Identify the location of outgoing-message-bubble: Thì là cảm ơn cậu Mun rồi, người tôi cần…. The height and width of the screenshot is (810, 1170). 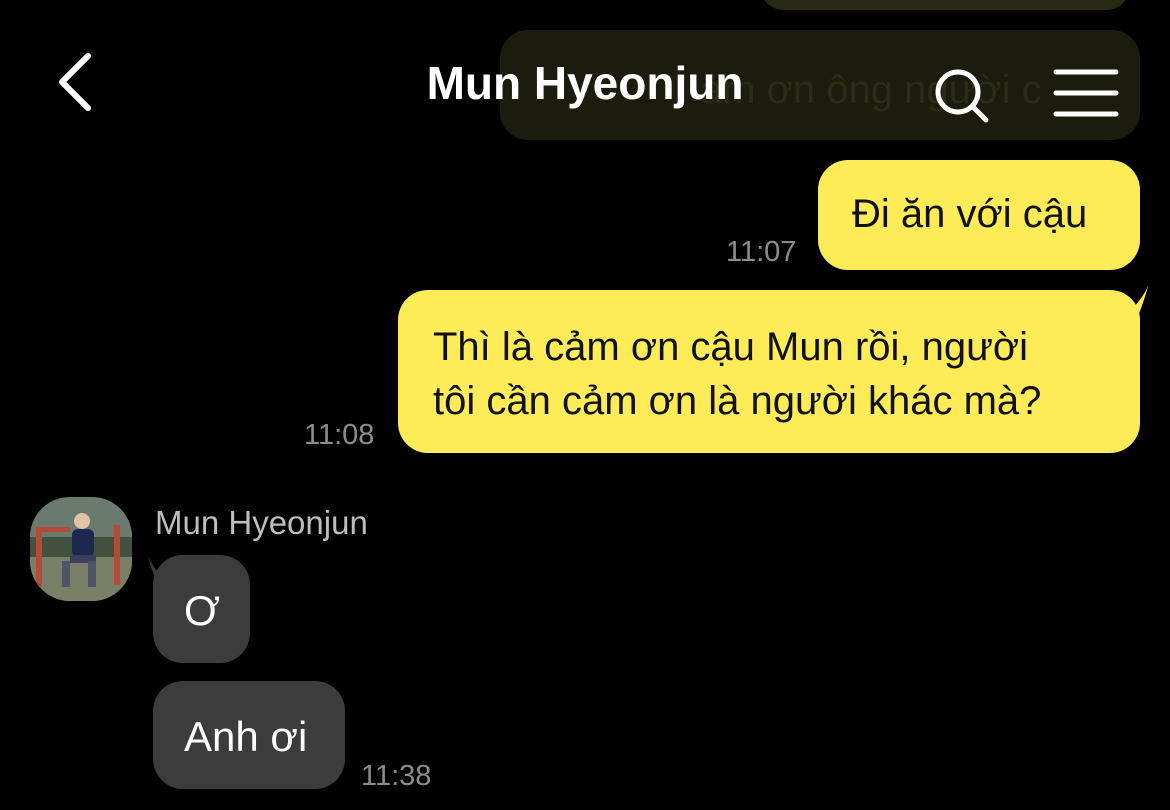
(769, 371).